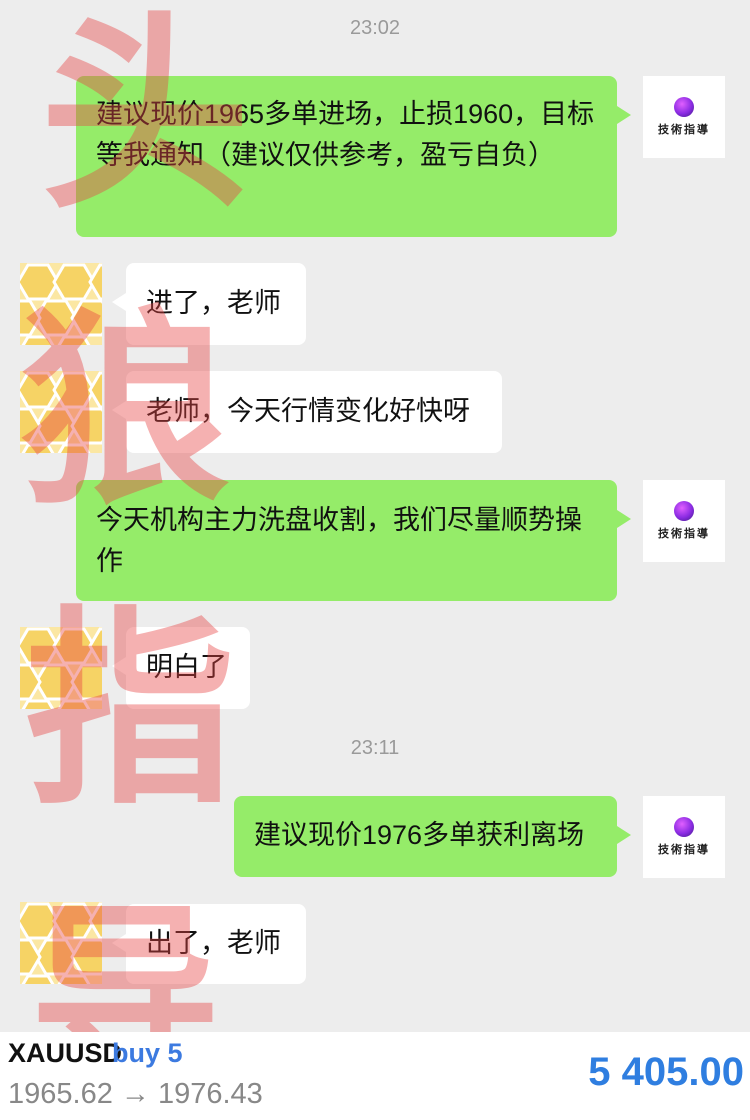 The width and height of the screenshot is (750, 1120). I want to click on message-text: 老师，今天行情变化好快呀, so click(308, 411).